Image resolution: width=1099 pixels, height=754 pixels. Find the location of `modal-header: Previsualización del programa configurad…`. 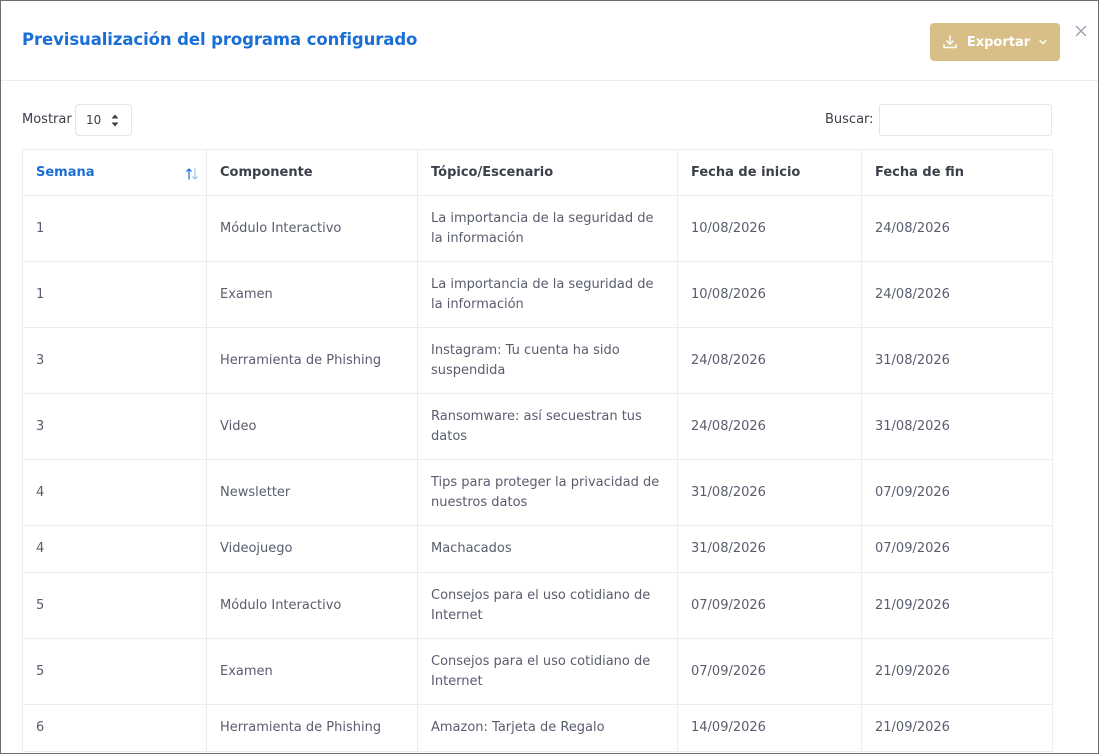

modal-header: Previsualización del programa configurad… is located at coordinates (549, 41).